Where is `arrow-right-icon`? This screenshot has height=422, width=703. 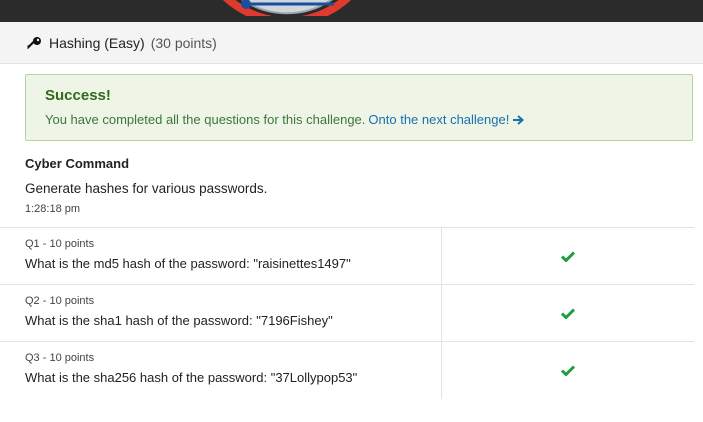
arrow-right-icon is located at coordinates (519, 120).